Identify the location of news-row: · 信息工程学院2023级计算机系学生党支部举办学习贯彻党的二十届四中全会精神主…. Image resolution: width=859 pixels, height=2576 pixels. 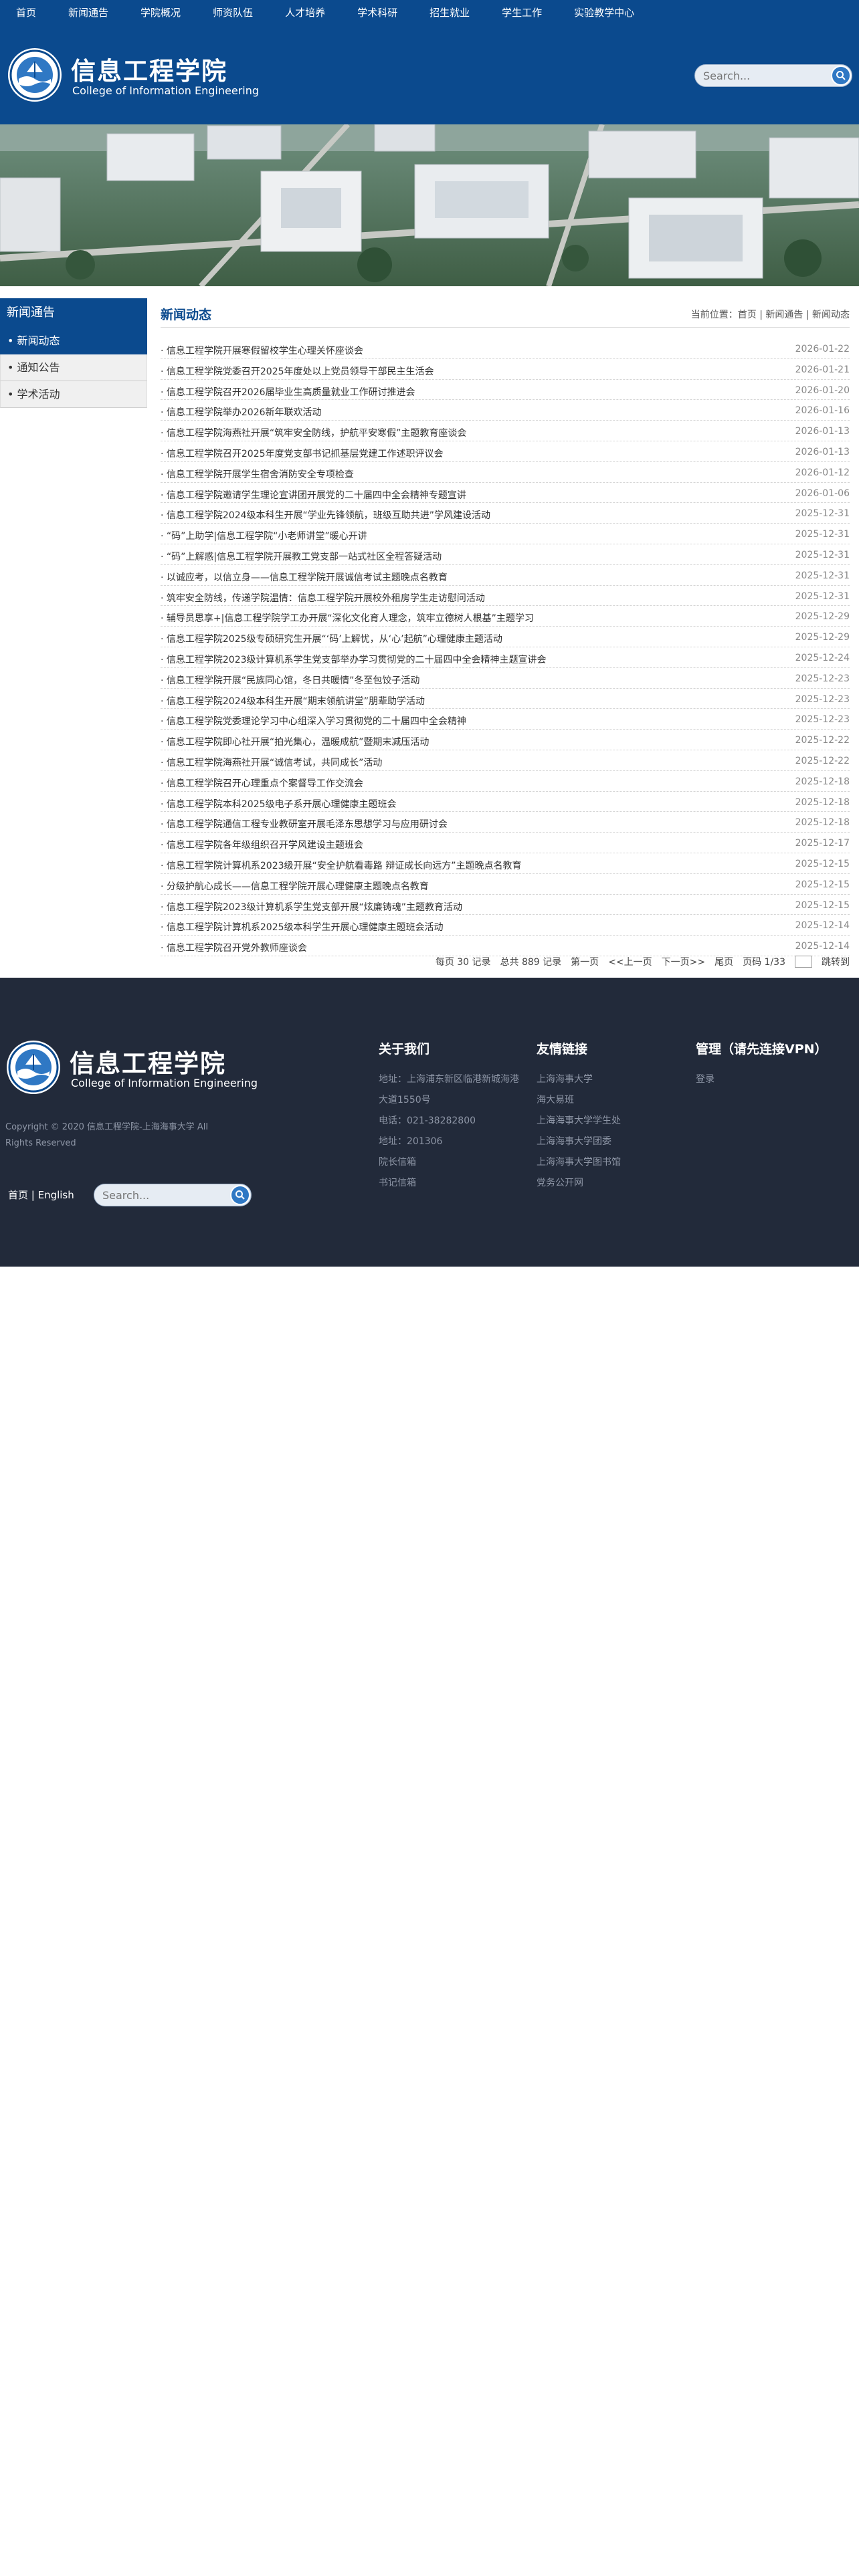
(505, 657).